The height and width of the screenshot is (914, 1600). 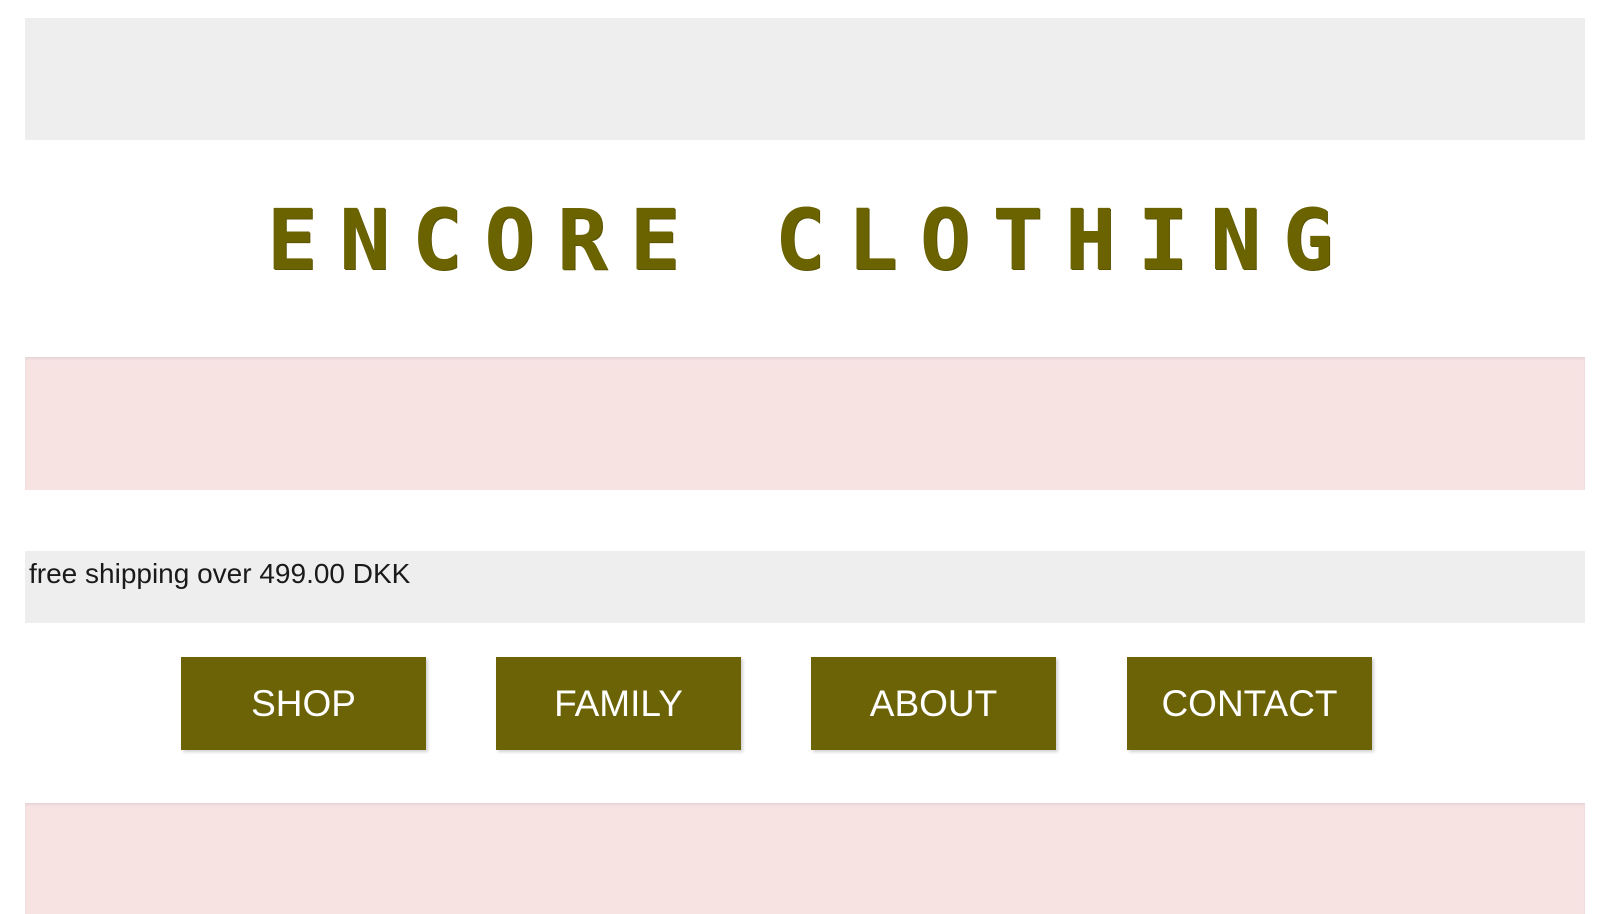 I want to click on main-nav: SHOP FAMILY ABOUT CONTACT, so click(x=781, y=703).